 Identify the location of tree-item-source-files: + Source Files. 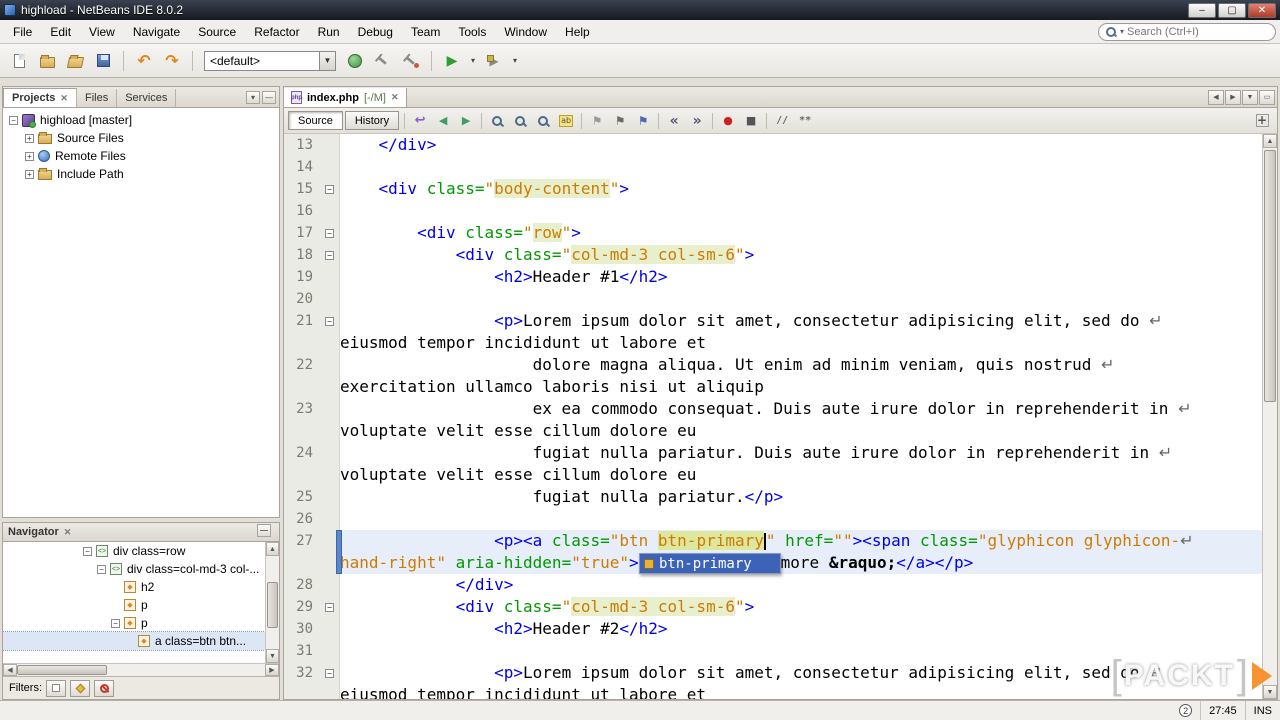
(141, 138).